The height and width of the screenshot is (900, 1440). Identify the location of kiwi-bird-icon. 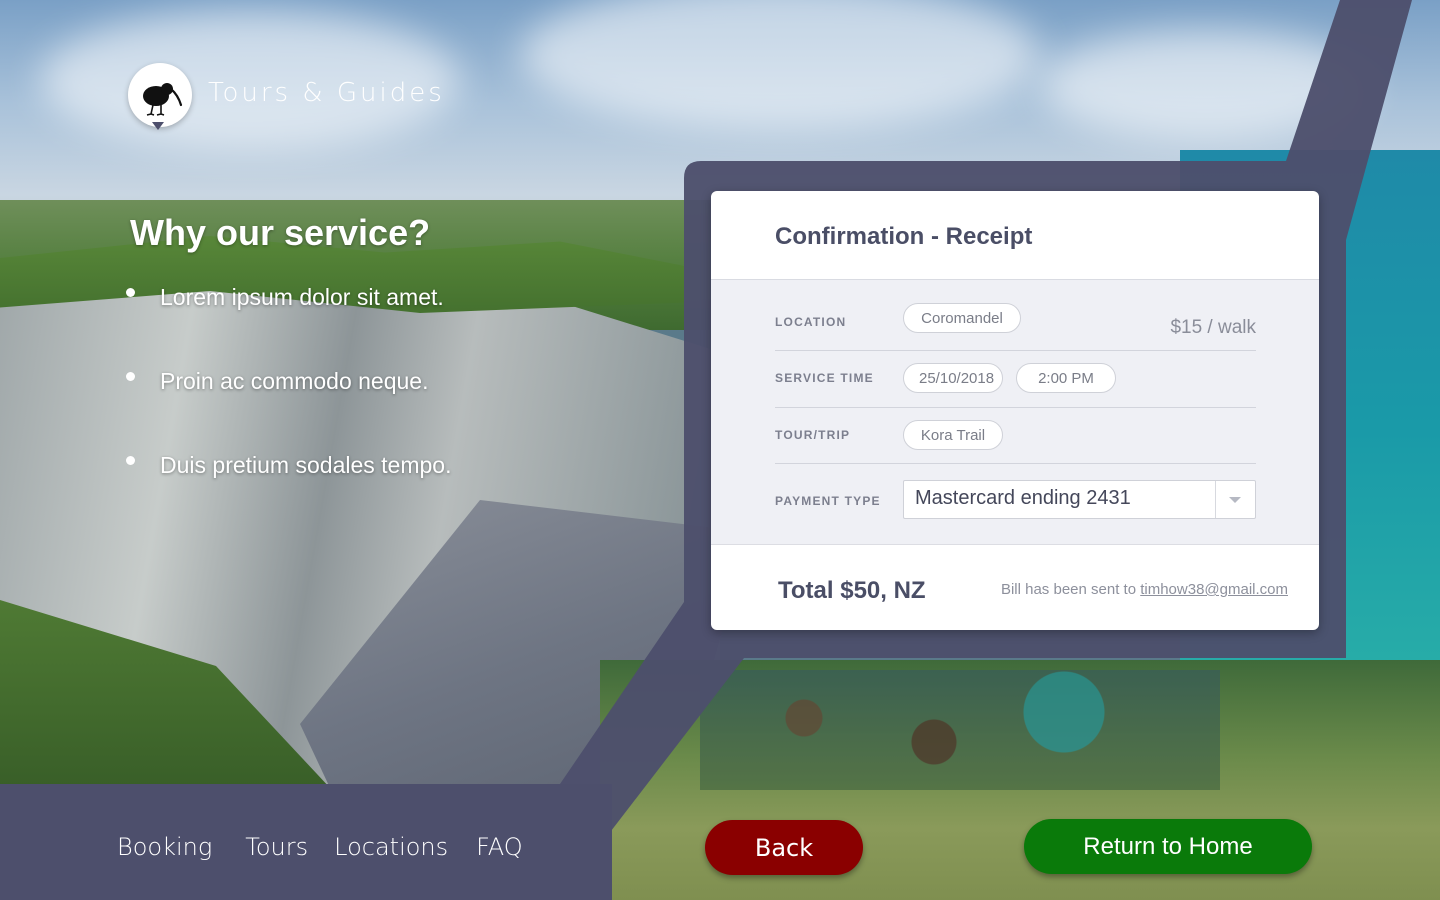
(163, 99).